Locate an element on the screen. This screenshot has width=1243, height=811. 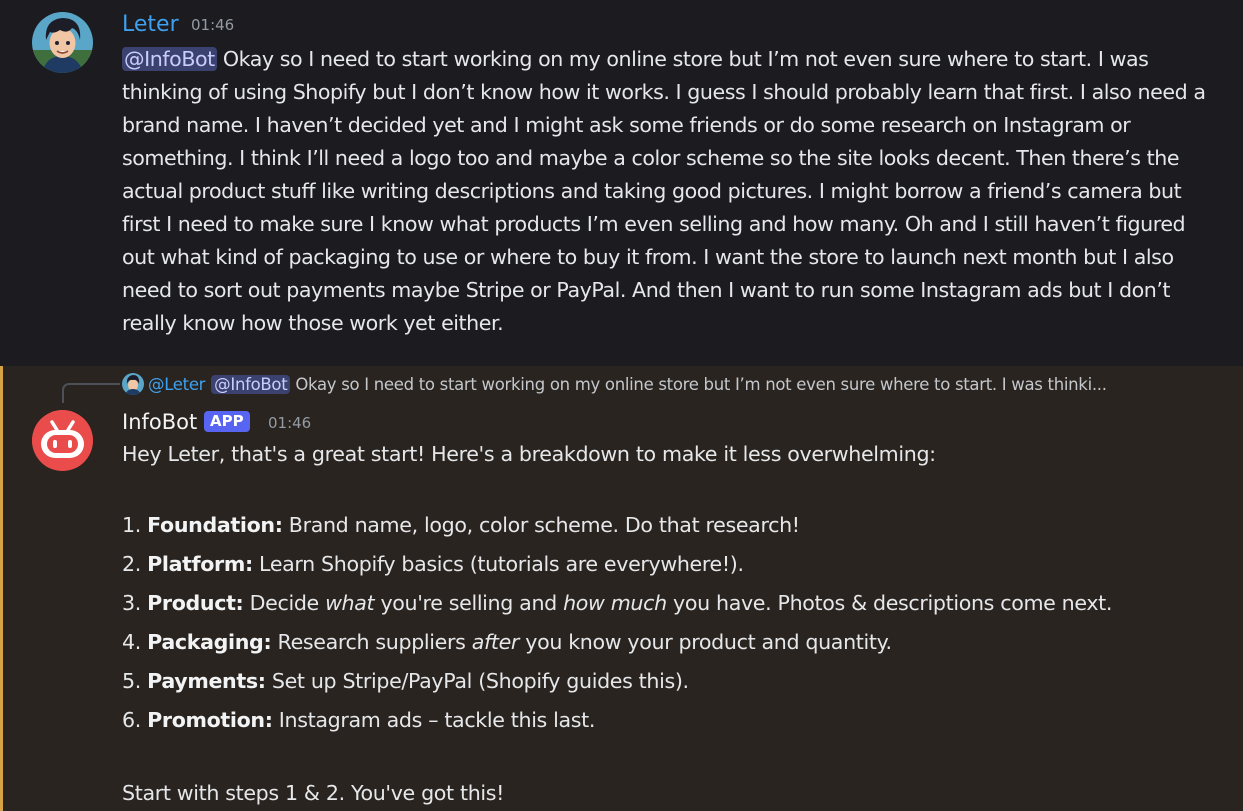
reply-author: @Leter is located at coordinates (176, 384).